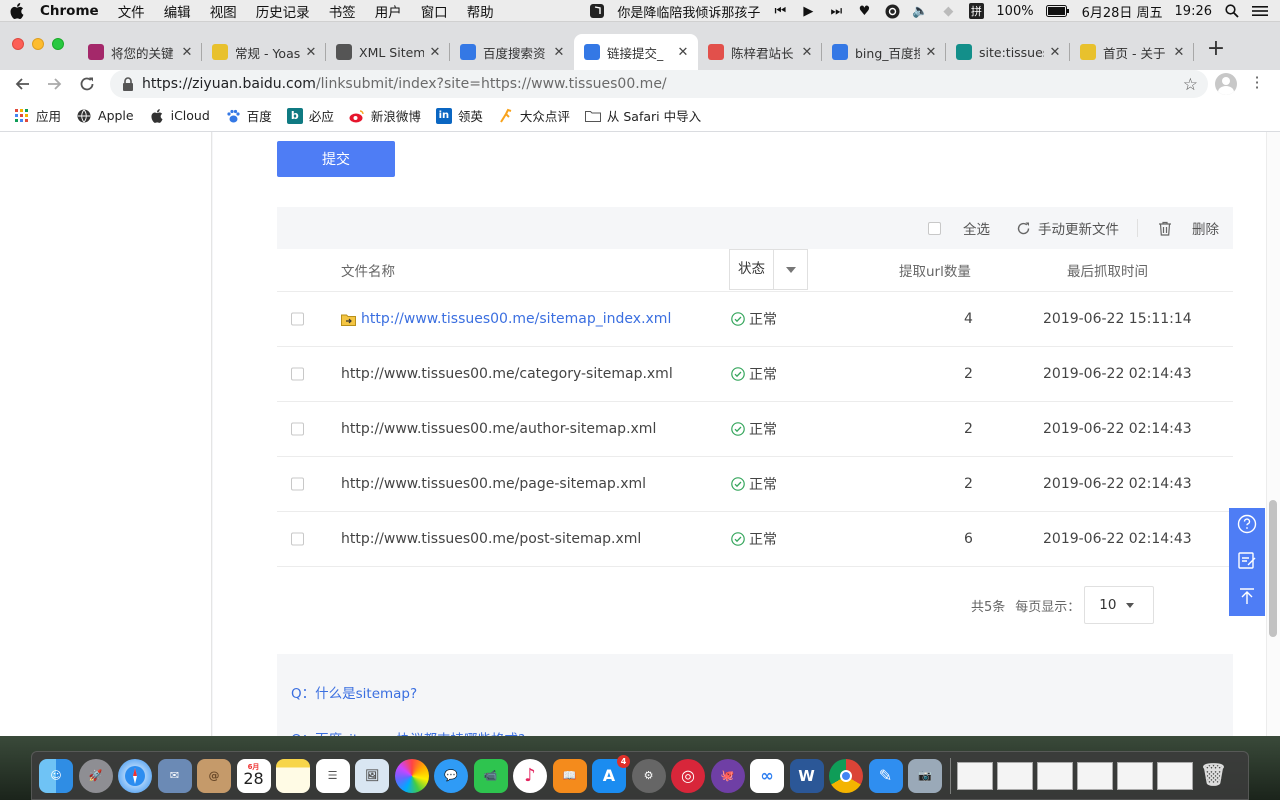 The width and height of the screenshot is (1280, 800). I want to click on close-window-button, so click(18, 44).